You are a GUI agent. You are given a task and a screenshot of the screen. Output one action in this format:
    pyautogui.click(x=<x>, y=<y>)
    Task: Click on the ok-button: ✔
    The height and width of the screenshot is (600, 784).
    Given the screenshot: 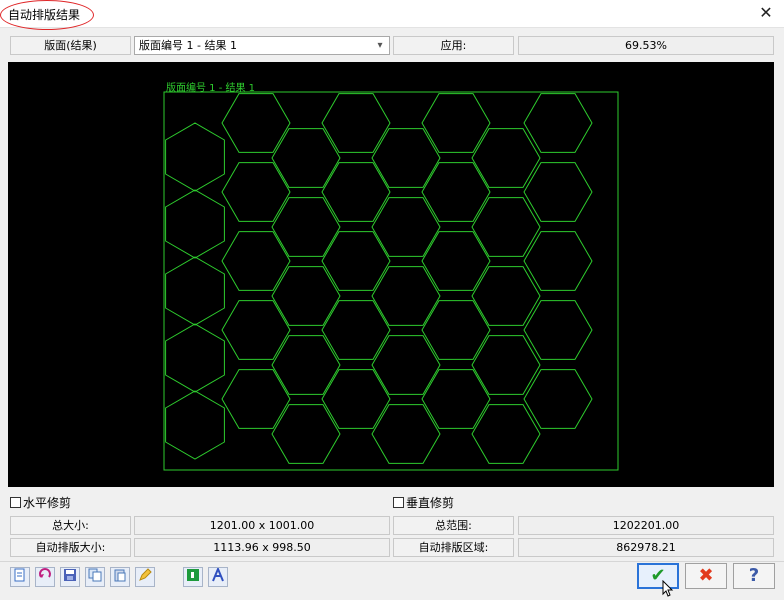 What is the action you would take?
    pyautogui.click(x=658, y=576)
    